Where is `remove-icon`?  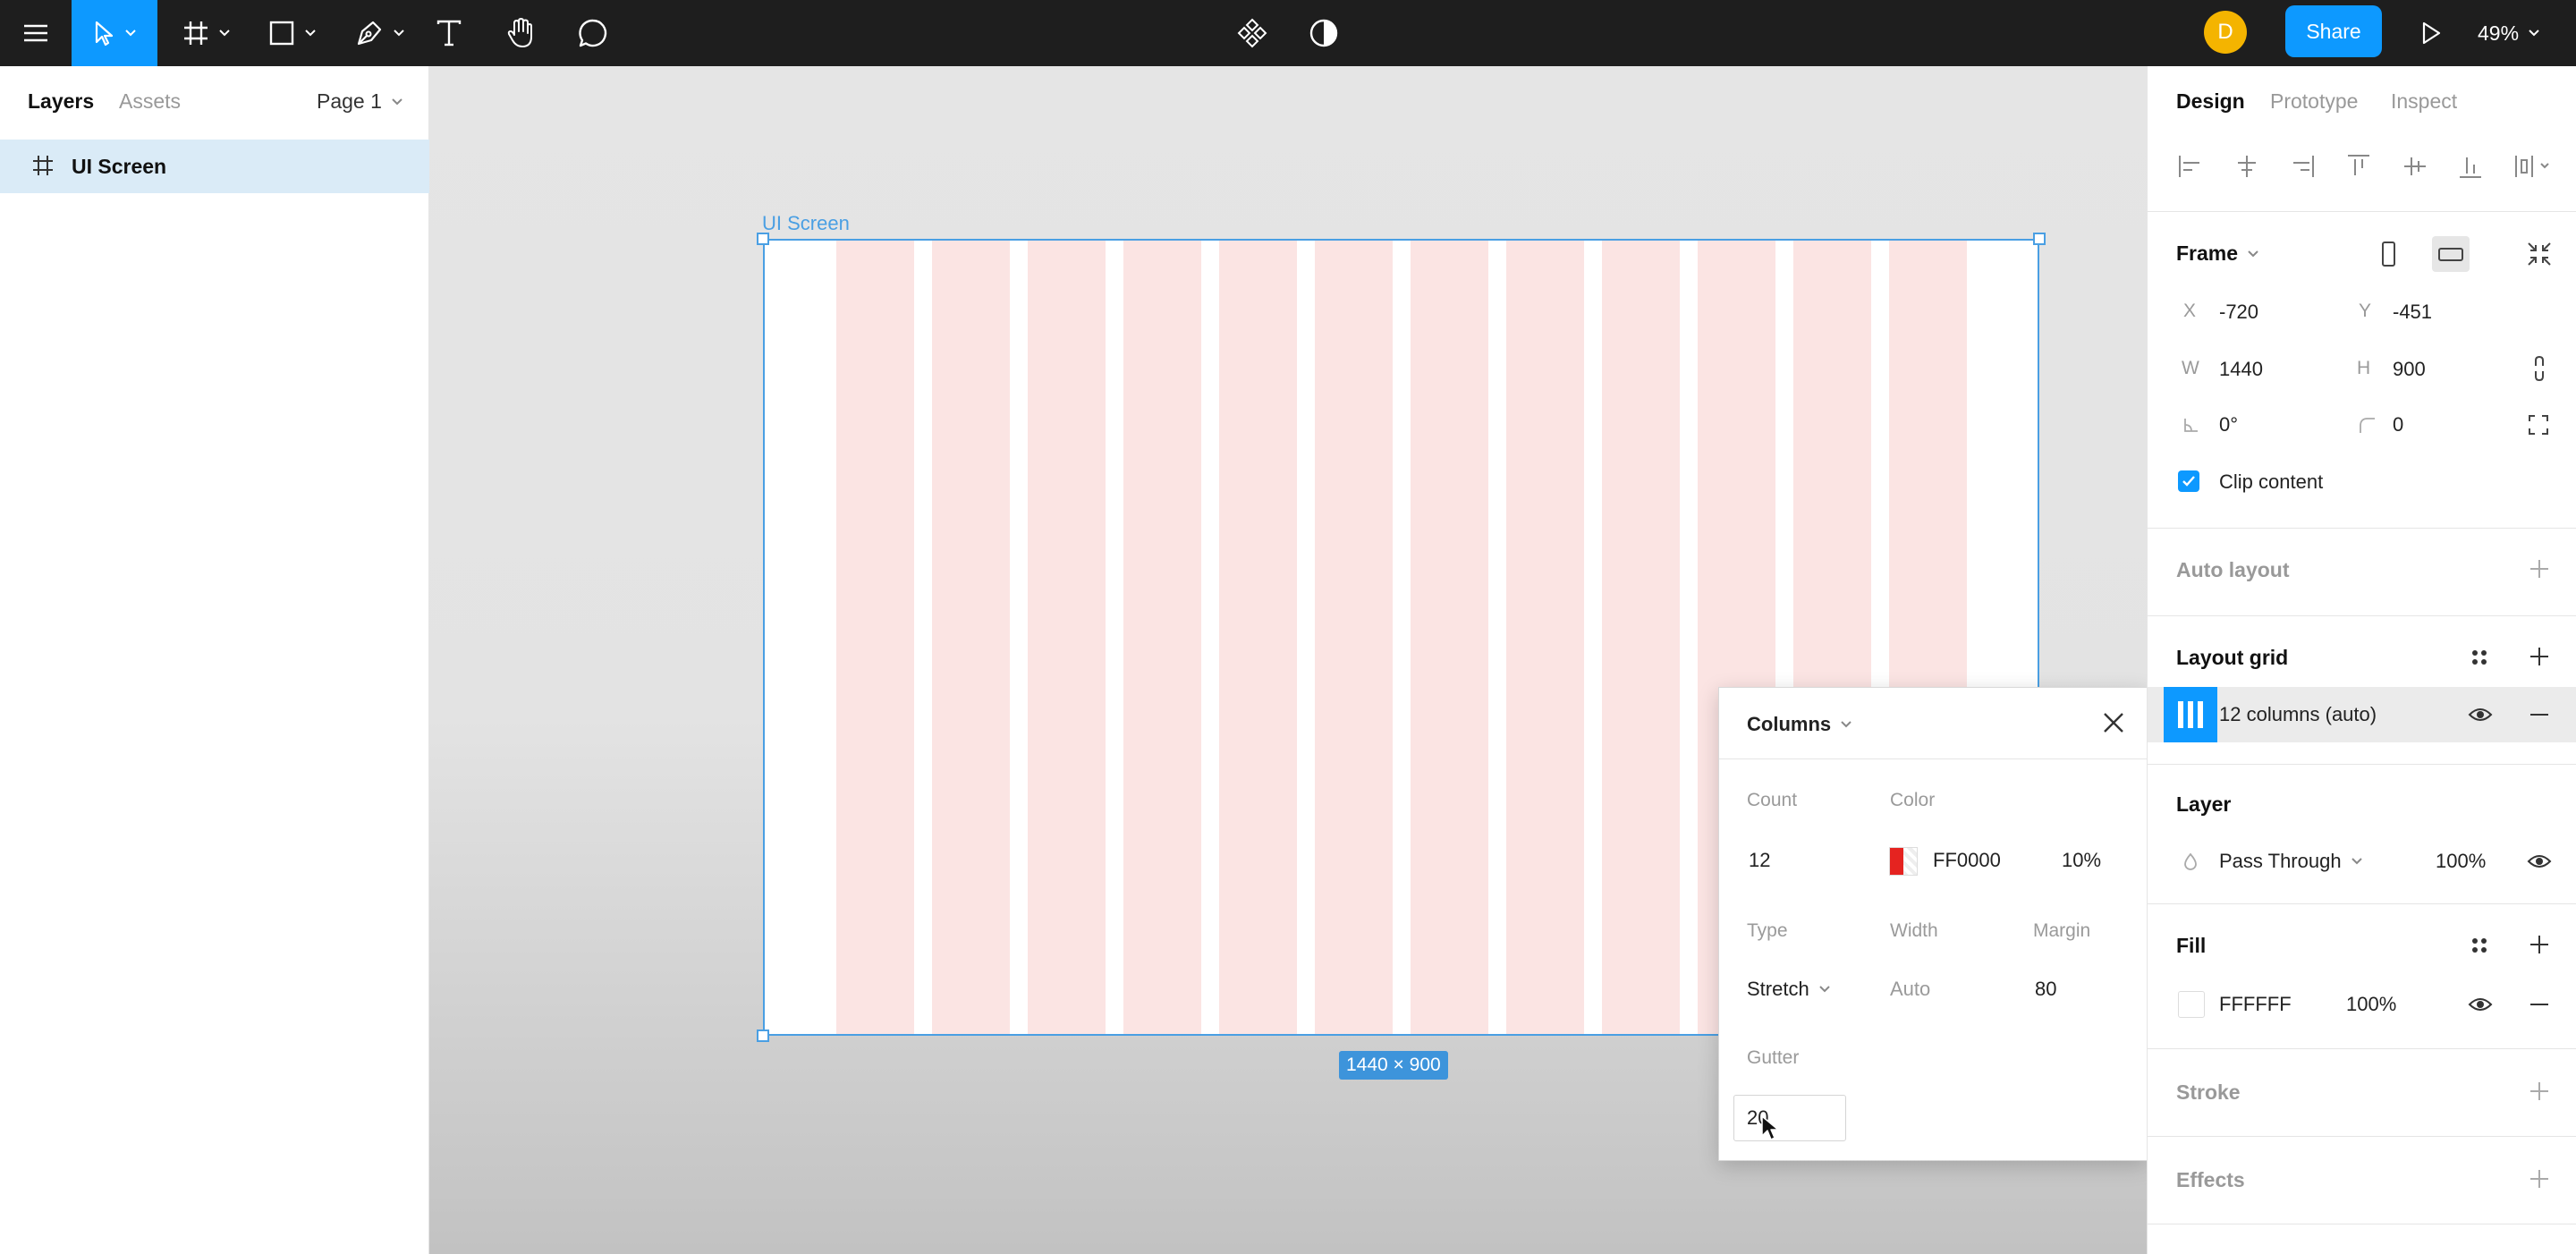
remove-icon is located at coordinates (2539, 714).